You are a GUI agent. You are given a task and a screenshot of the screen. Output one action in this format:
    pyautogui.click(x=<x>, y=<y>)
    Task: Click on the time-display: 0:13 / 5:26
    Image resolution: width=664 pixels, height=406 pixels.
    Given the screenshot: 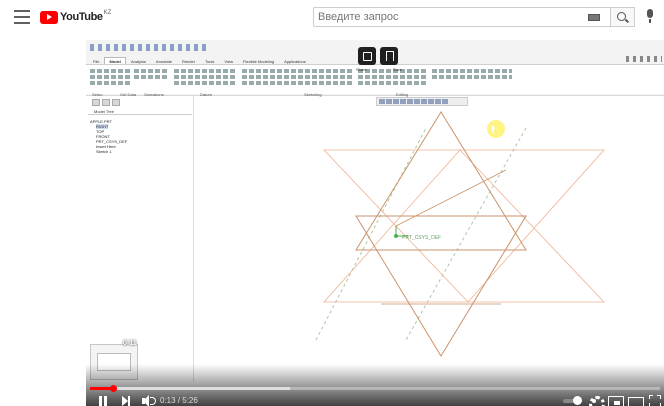 What is the action you would take?
    pyautogui.click(x=179, y=400)
    